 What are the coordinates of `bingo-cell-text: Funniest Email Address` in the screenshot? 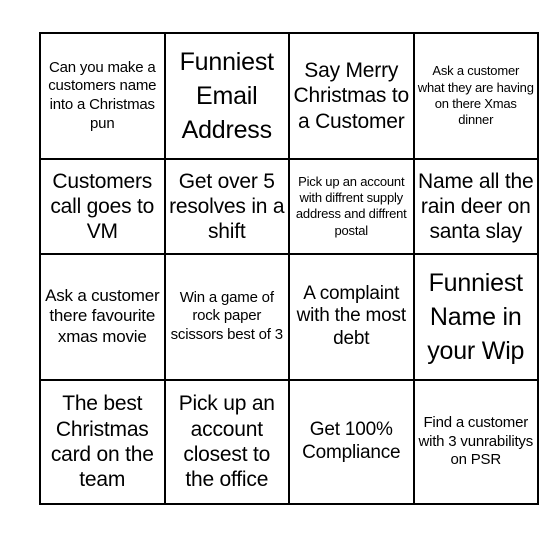 It's located at (226, 95).